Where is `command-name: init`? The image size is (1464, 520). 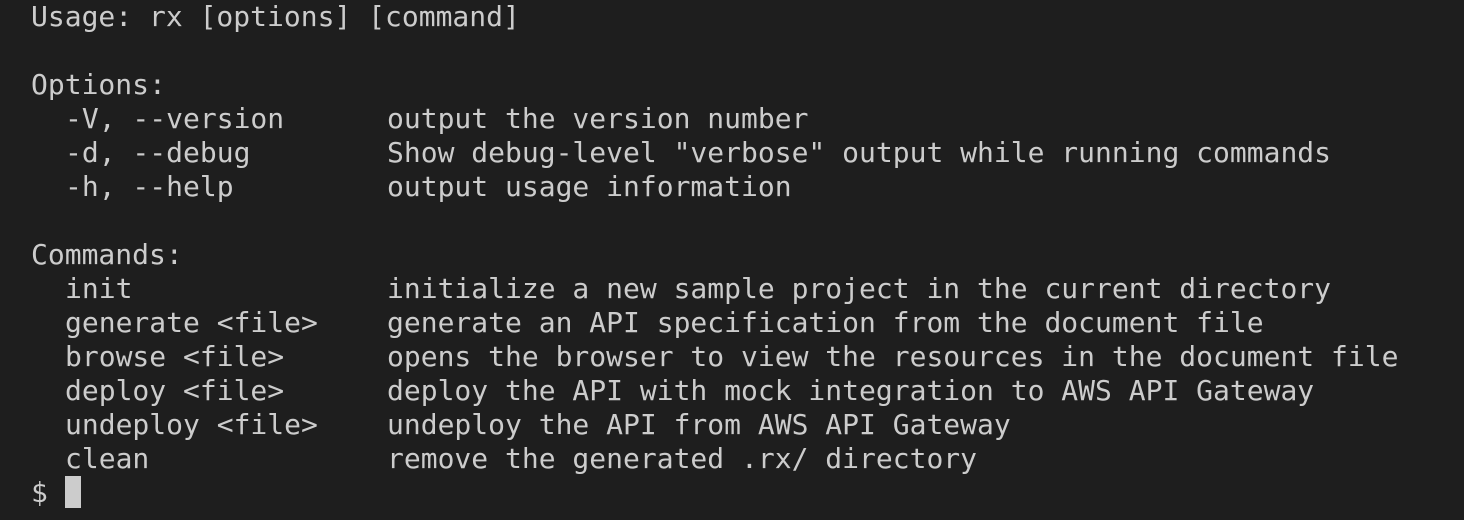 command-name: init is located at coordinates (99, 288).